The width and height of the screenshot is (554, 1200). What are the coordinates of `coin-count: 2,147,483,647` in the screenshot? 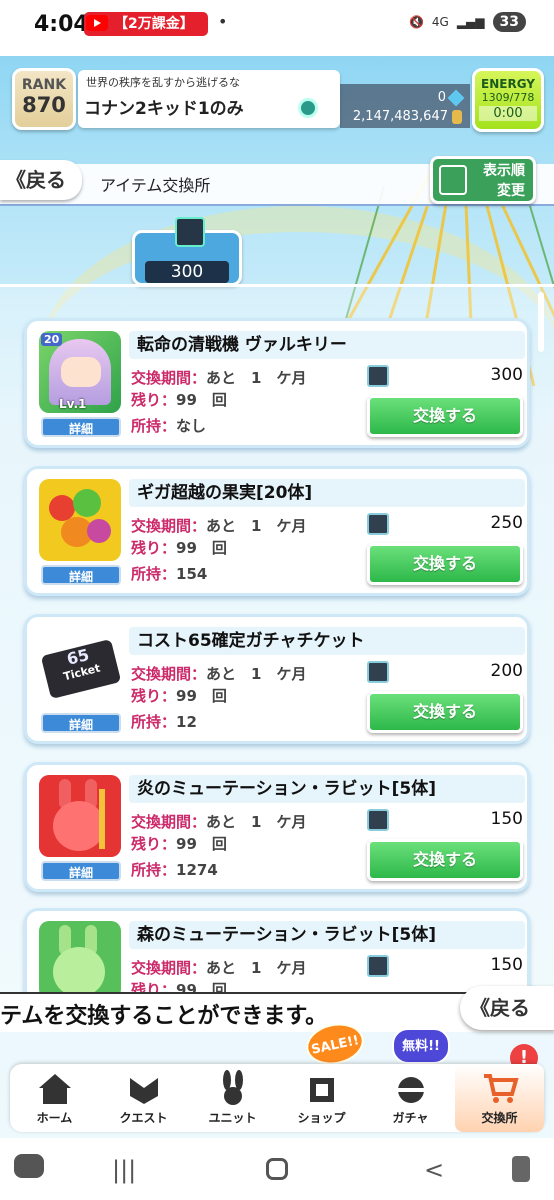 It's located at (400, 116).